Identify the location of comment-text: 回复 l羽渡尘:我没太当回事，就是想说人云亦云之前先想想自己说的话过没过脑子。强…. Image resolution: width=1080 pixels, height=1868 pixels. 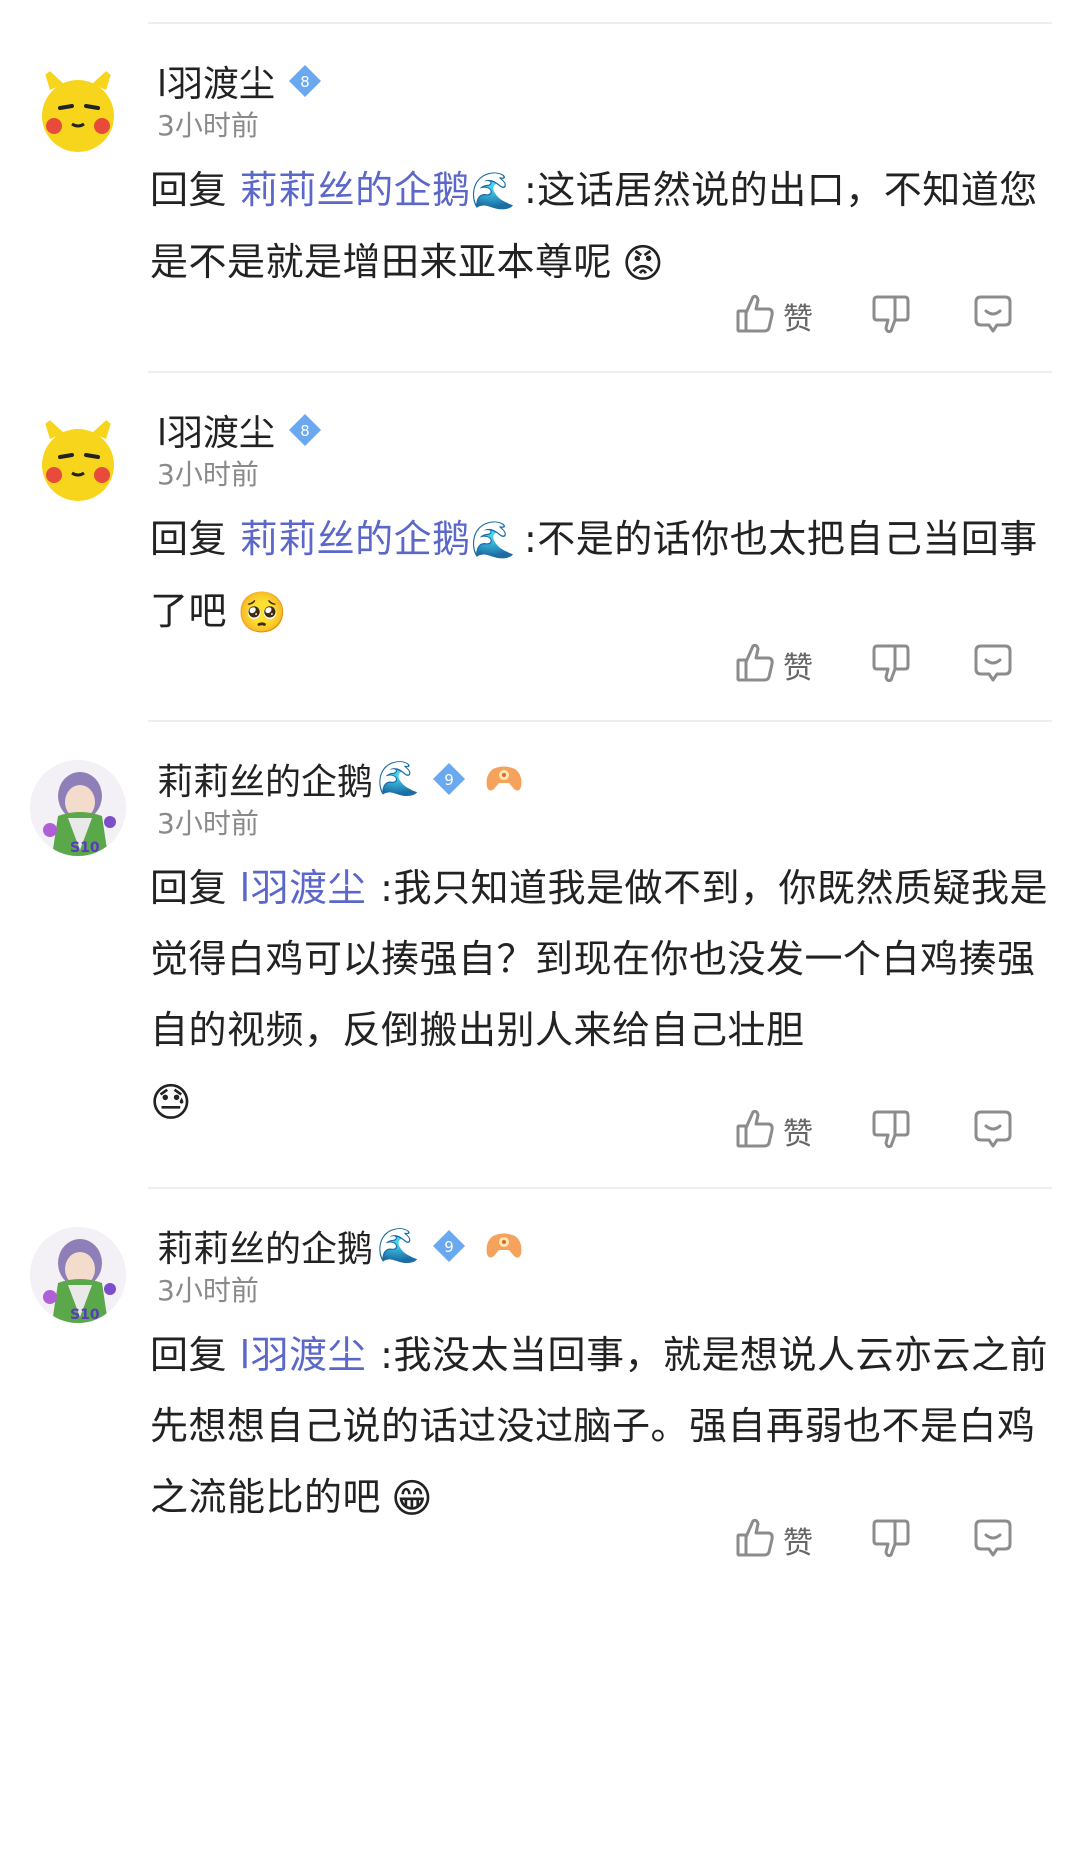
(602, 1427).